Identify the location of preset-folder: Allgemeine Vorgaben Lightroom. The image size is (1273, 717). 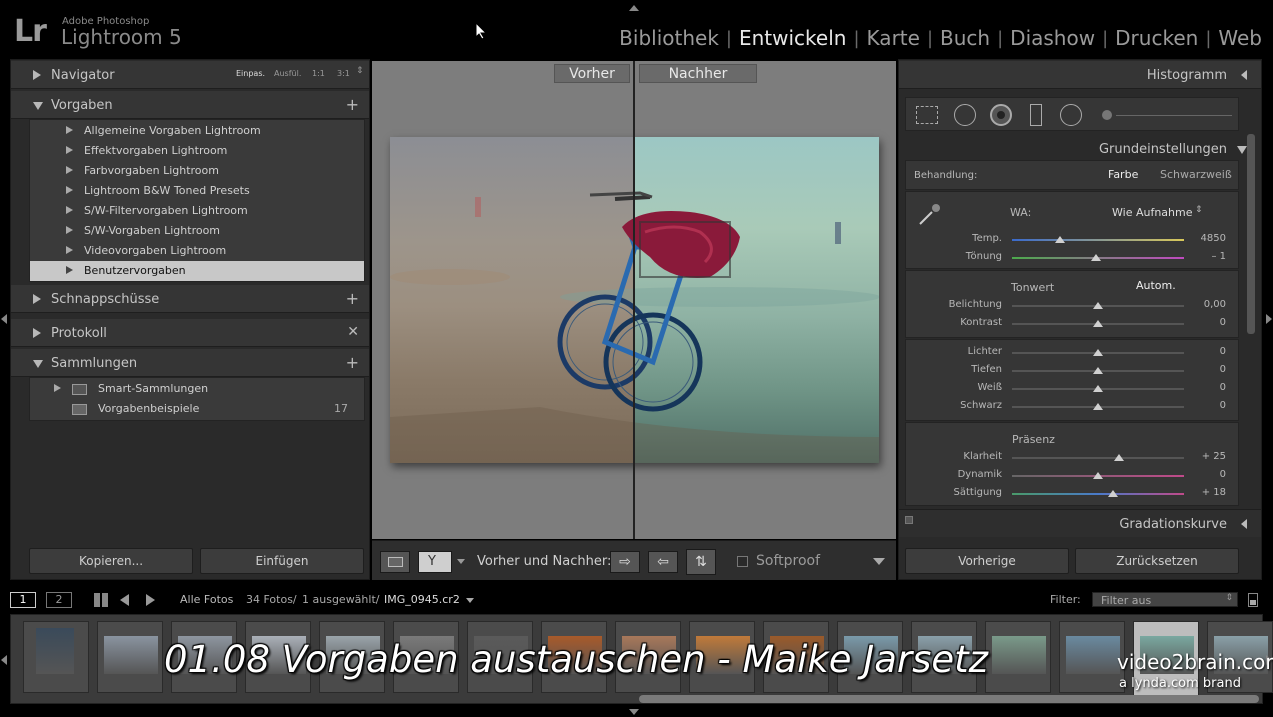
(197, 131).